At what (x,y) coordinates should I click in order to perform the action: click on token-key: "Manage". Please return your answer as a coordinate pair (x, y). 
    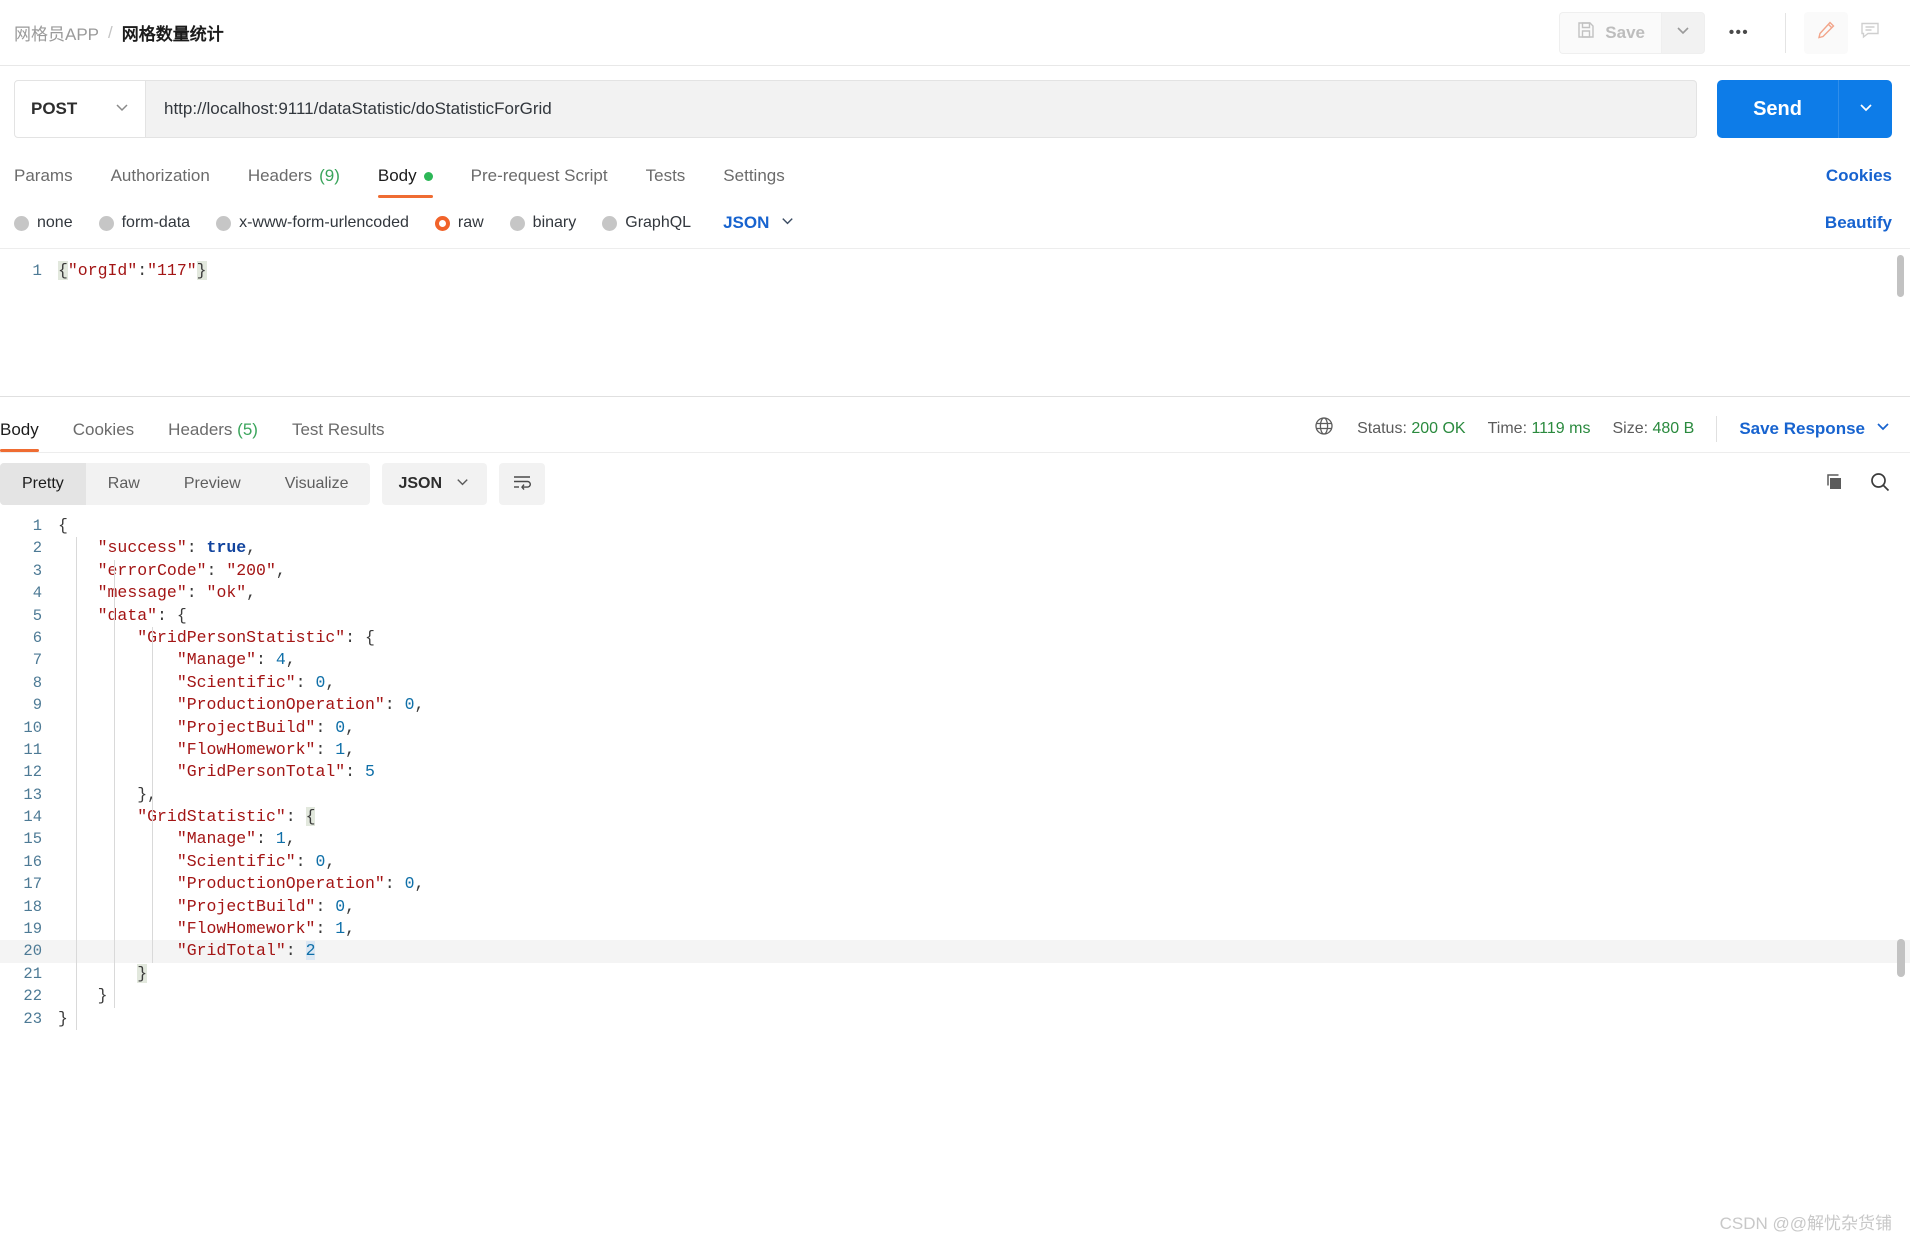
    Looking at the image, I should click on (216, 660).